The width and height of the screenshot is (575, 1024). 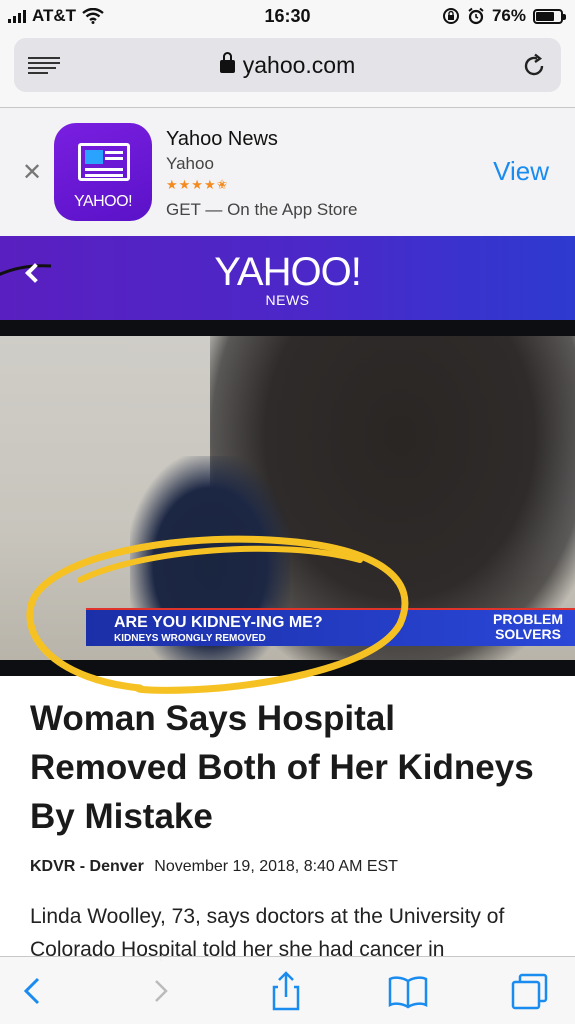 I want to click on url-display: yahoo.com, so click(x=287, y=65).